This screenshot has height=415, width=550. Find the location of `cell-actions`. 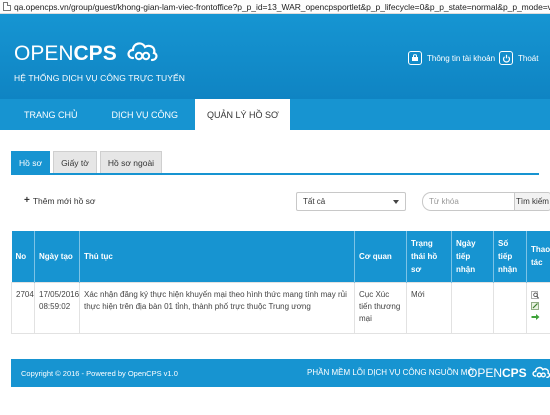

cell-actions is located at coordinates (538, 307).